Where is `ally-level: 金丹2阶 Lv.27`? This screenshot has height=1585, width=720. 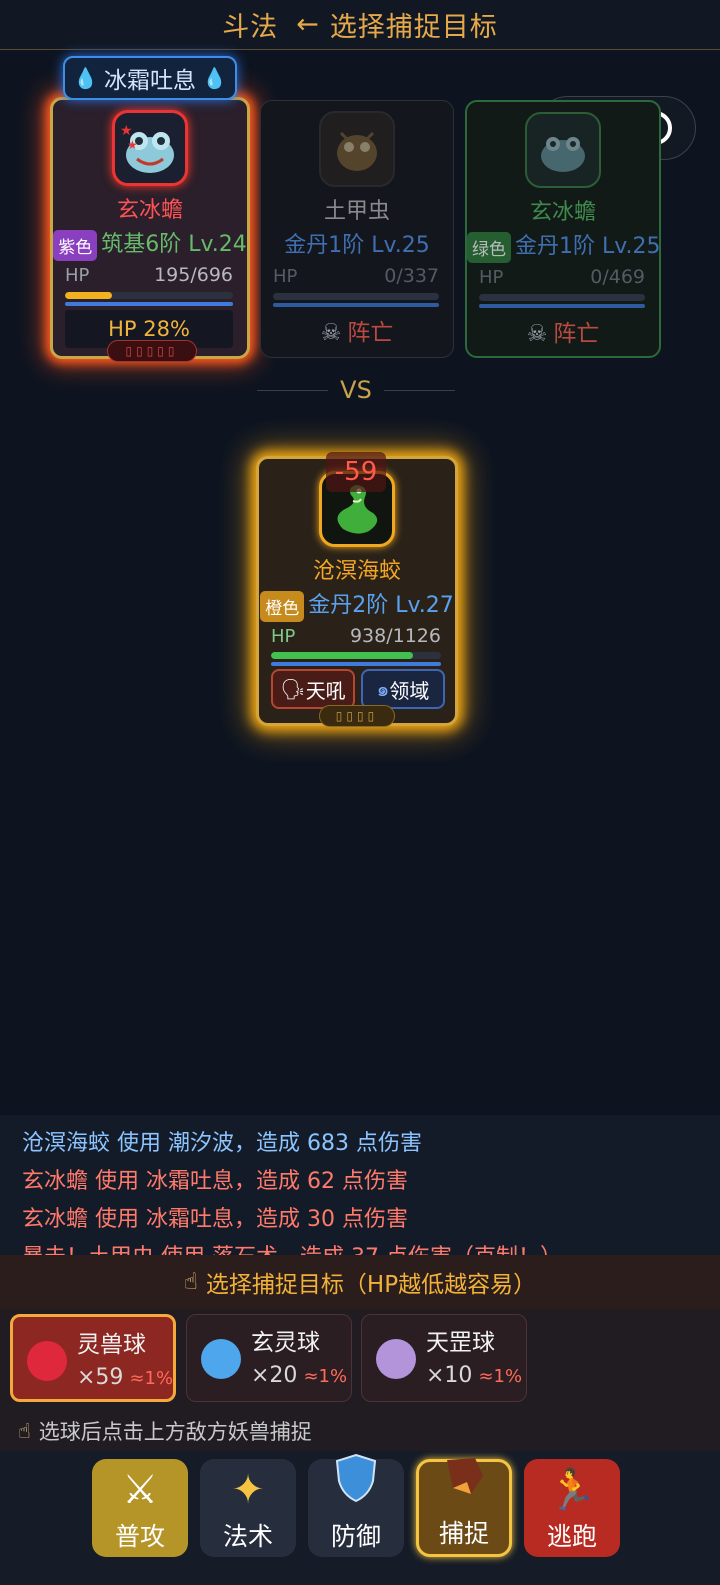
ally-level: 金丹2阶 Lv.27 is located at coordinates (381, 605).